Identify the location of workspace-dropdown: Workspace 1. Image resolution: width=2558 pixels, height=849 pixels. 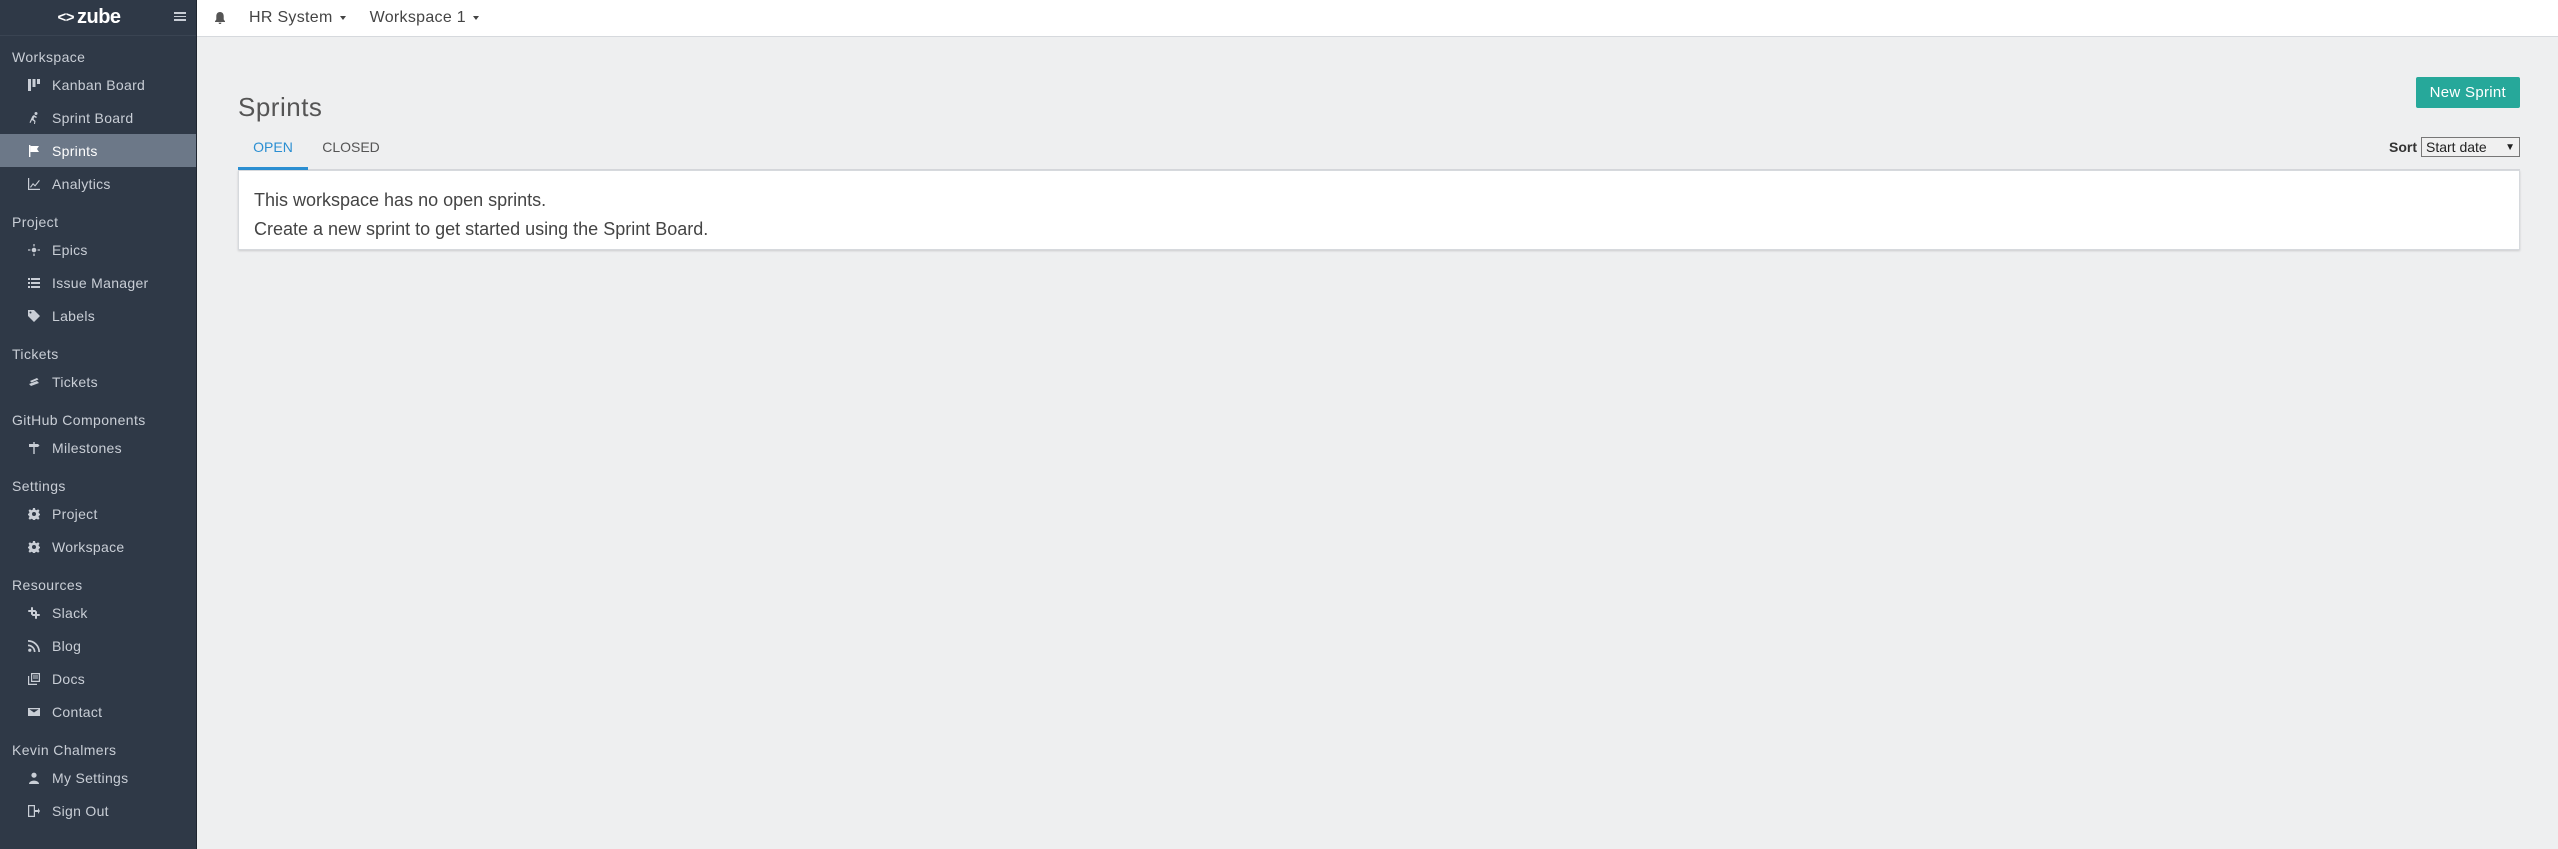
(424, 18).